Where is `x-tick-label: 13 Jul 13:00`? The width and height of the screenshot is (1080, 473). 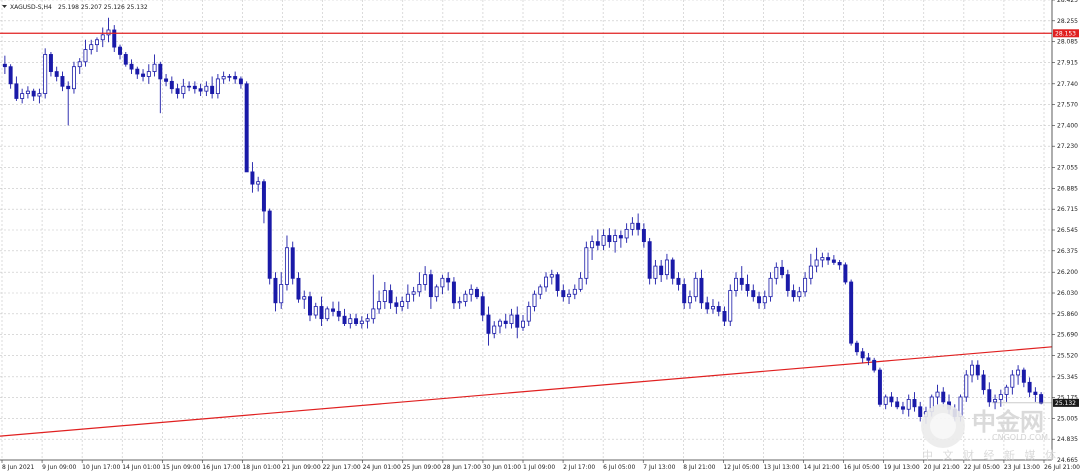
x-tick-label: 13 Jul 13:00 is located at coordinates (781, 467).